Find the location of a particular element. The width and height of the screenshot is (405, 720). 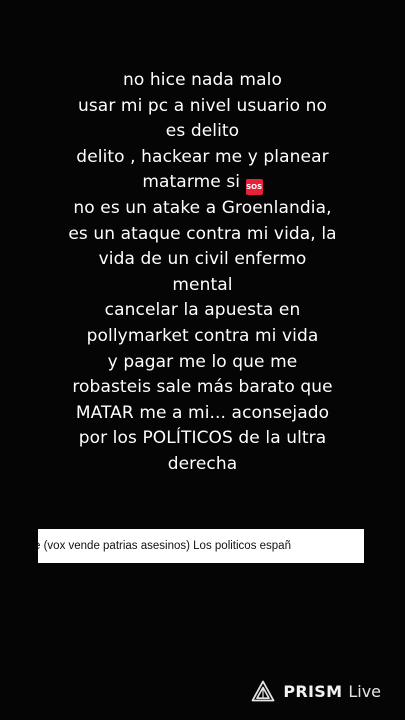

message-line: y pagar me lo que me is located at coordinates (202, 361).